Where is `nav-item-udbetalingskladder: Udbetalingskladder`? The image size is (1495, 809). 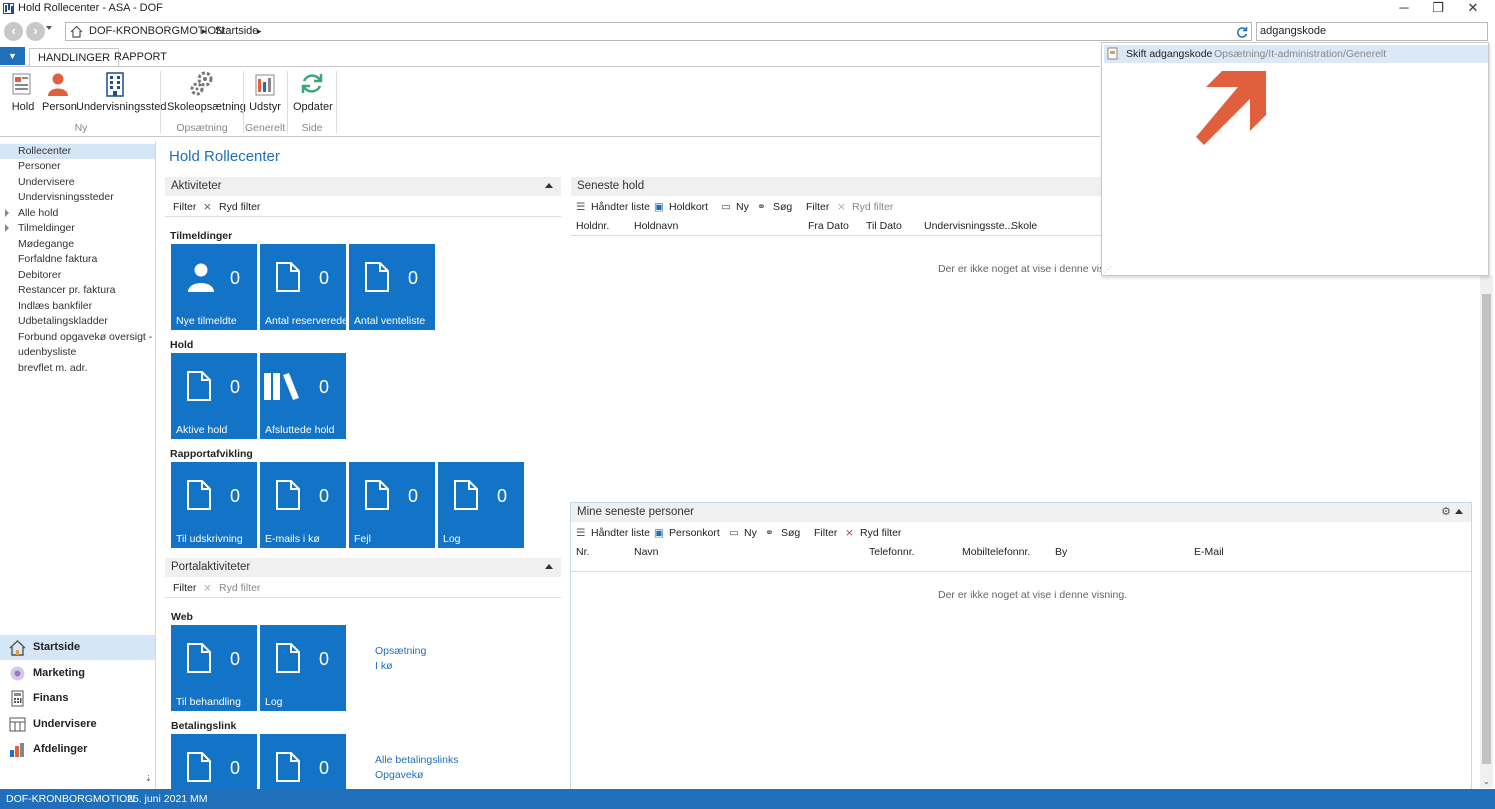
nav-item-udbetalingskladder: Udbetalingskladder is located at coordinates (77, 321).